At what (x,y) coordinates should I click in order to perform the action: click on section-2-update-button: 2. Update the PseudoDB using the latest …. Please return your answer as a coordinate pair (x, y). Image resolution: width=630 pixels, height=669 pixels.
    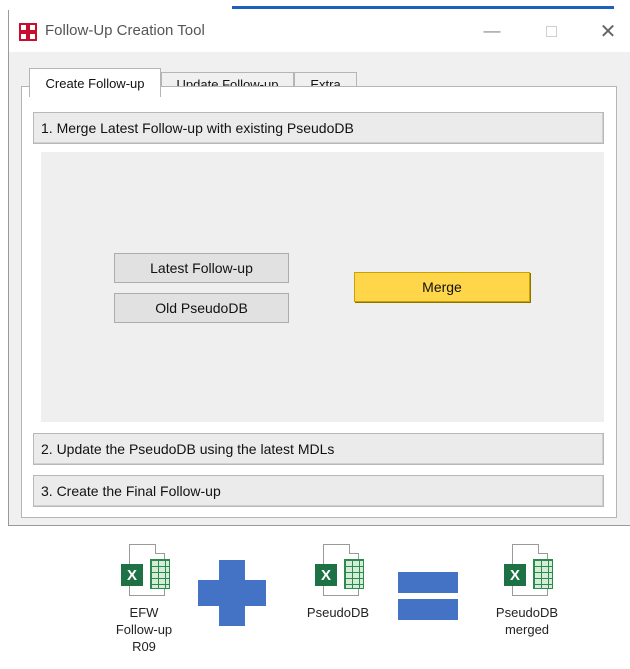
    Looking at the image, I should click on (318, 449).